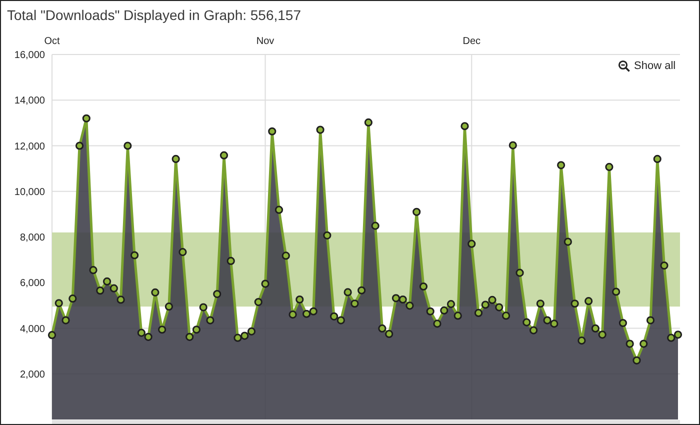 The height and width of the screenshot is (425, 700). Describe the element at coordinates (32, 238) in the screenshot. I see `y-tick-label: 8,000` at that location.